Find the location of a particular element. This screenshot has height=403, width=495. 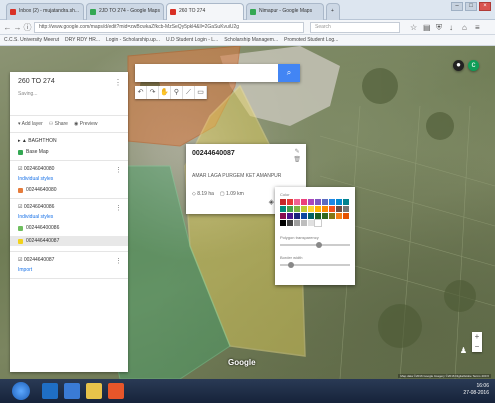

opacity-slider is located at coordinates (315, 245).